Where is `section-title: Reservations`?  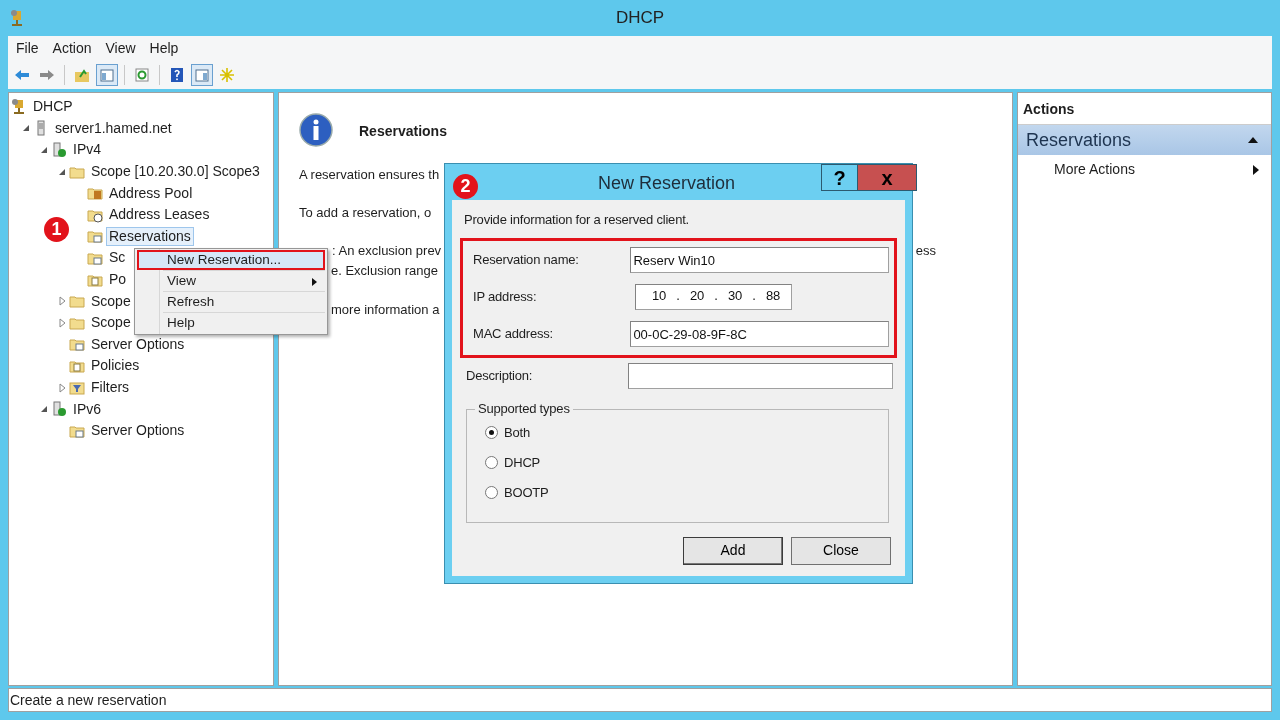
section-title: Reservations is located at coordinates (1079, 140).